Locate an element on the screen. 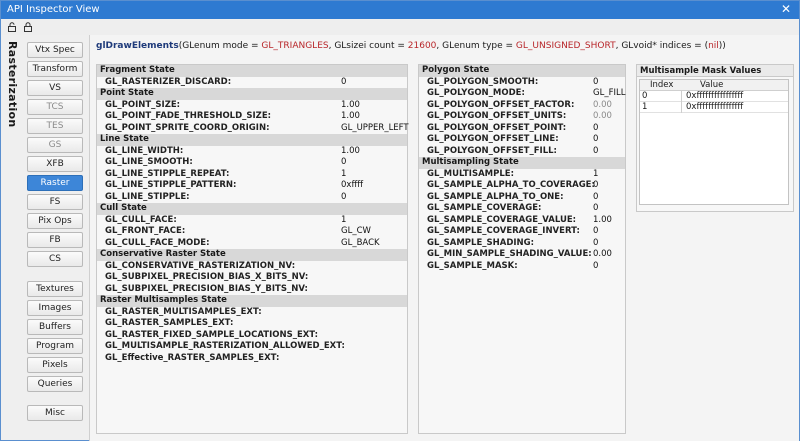 The image size is (800, 441). state-key: GL_LINE_STIPPLE_PATTERN: is located at coordinates (171, 185).